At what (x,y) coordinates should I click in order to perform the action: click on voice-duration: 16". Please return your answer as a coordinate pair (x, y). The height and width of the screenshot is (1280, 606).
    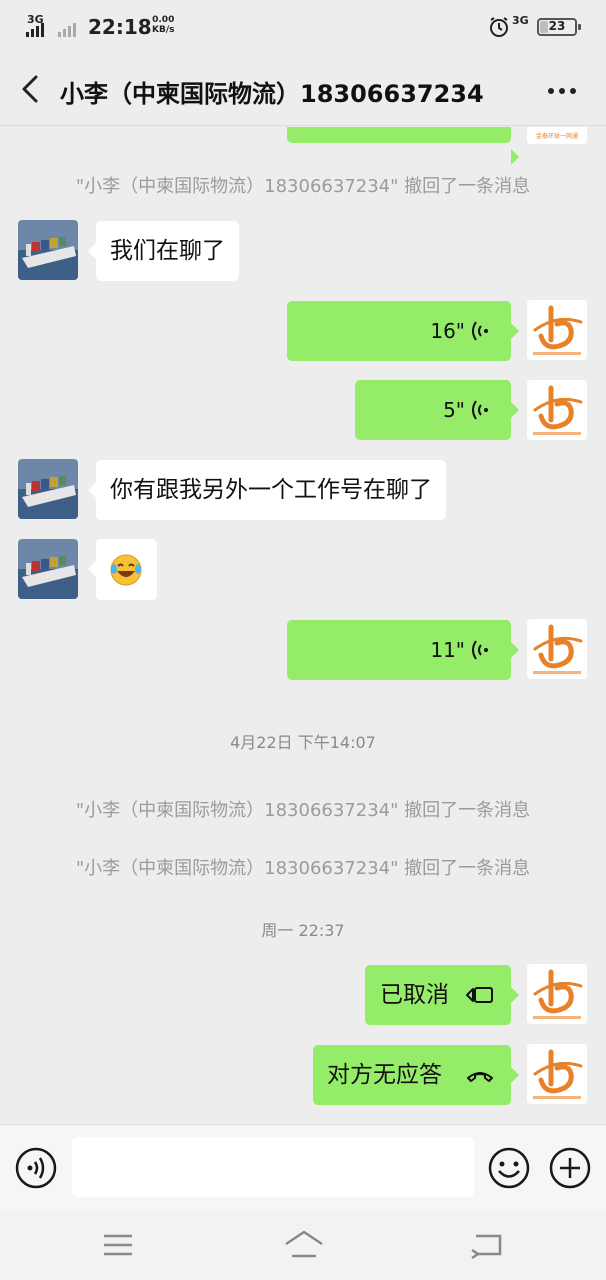
    Looking at the image, I should click on (447, 331).